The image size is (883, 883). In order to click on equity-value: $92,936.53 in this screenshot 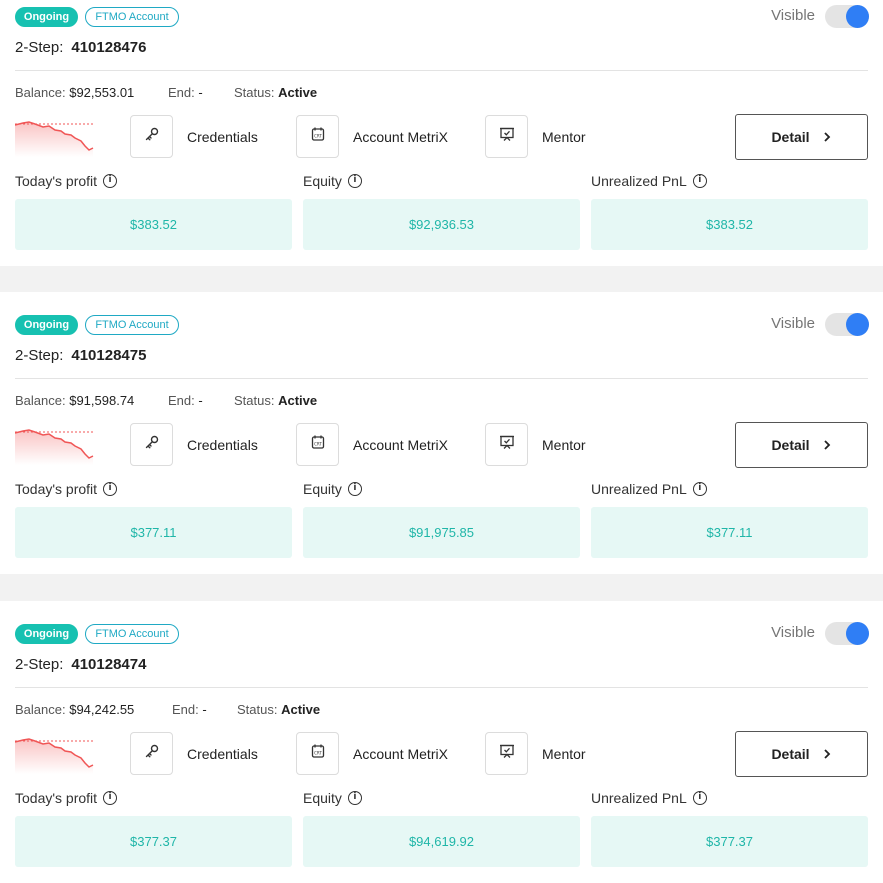, I will do `click(441, 224)`.